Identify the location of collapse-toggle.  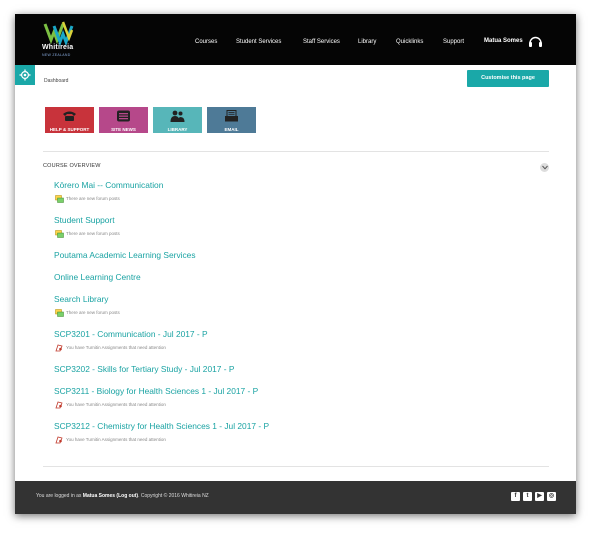
(544, 167).